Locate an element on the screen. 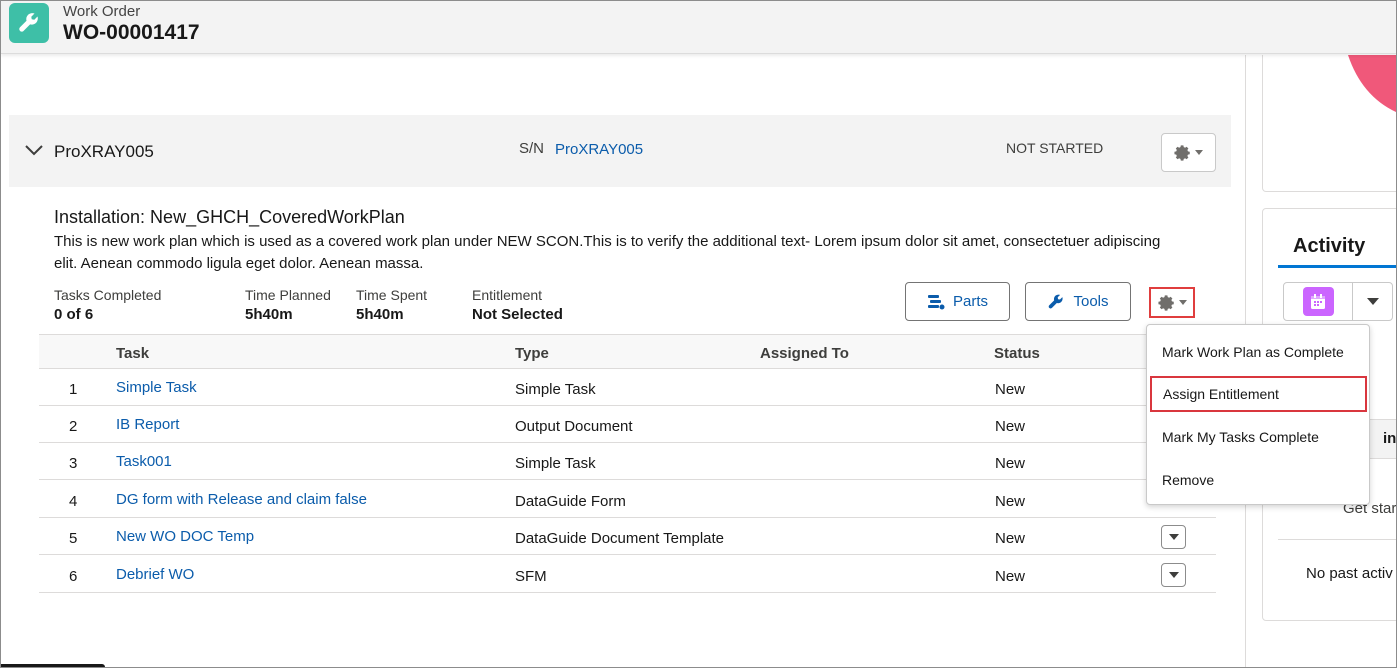 The image size is (1397, 668). work-plan-title: Installation: New_GHCH_CoveredWorkPlan is located at coordinates (229, 217).